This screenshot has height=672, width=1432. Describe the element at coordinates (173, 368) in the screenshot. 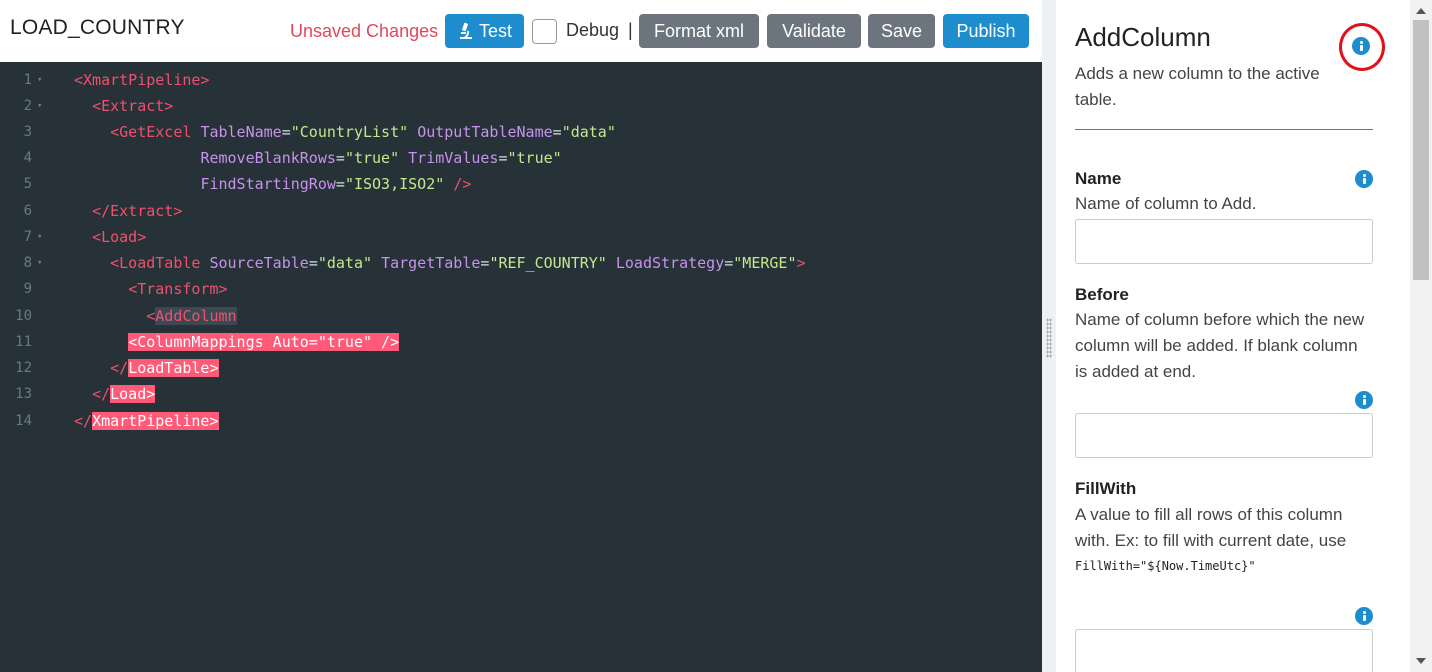

I see `error-highlight: LoadTable>` at that location.